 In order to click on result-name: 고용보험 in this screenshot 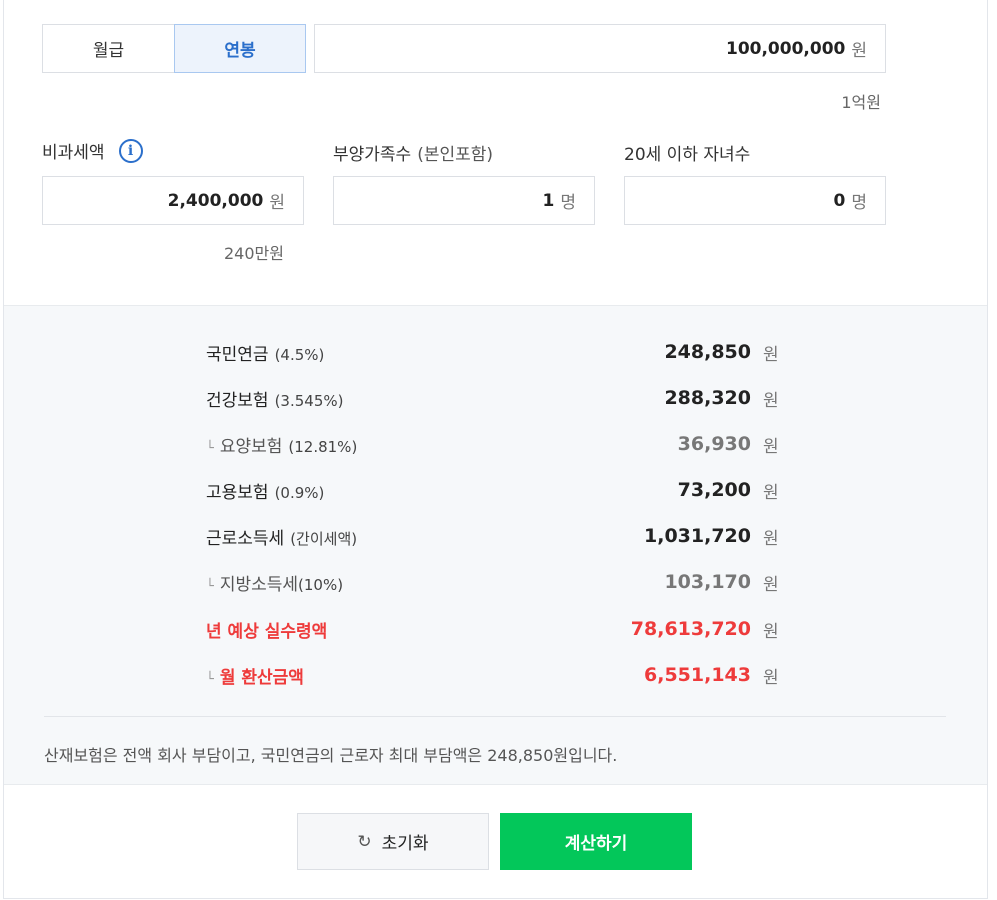, I will do `click(237, 492)`.